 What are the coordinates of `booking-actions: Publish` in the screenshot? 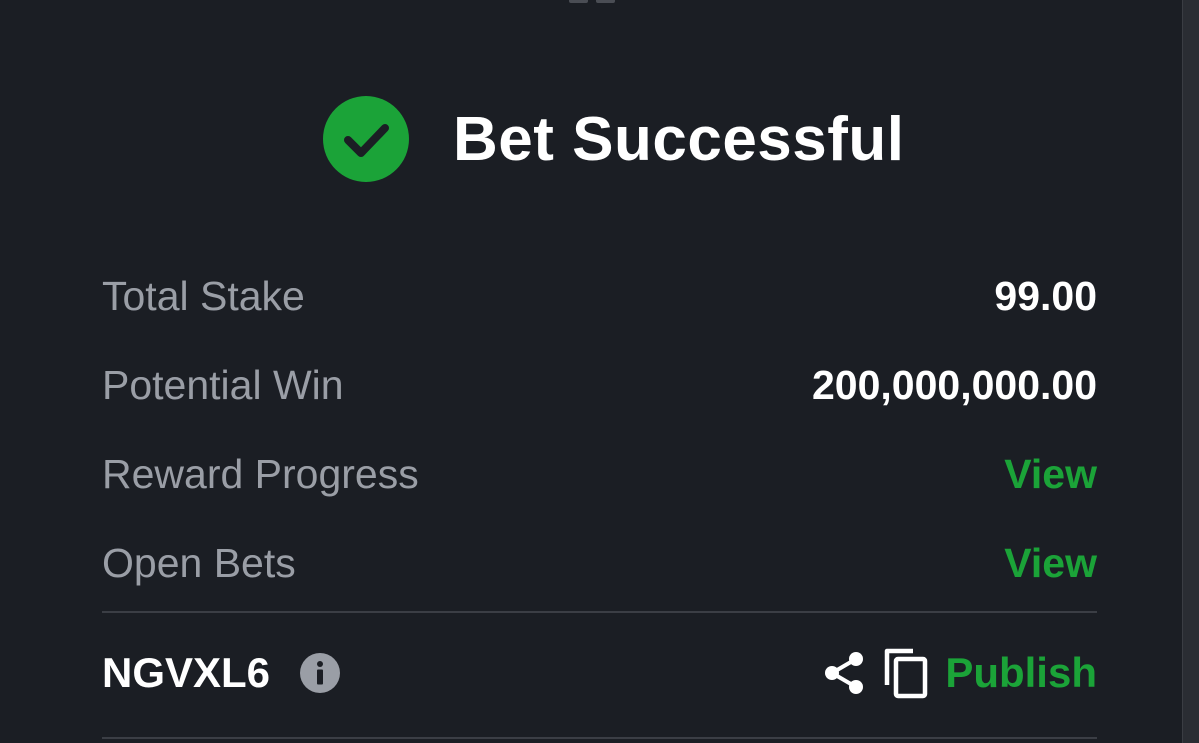 It's located at (960, 673).